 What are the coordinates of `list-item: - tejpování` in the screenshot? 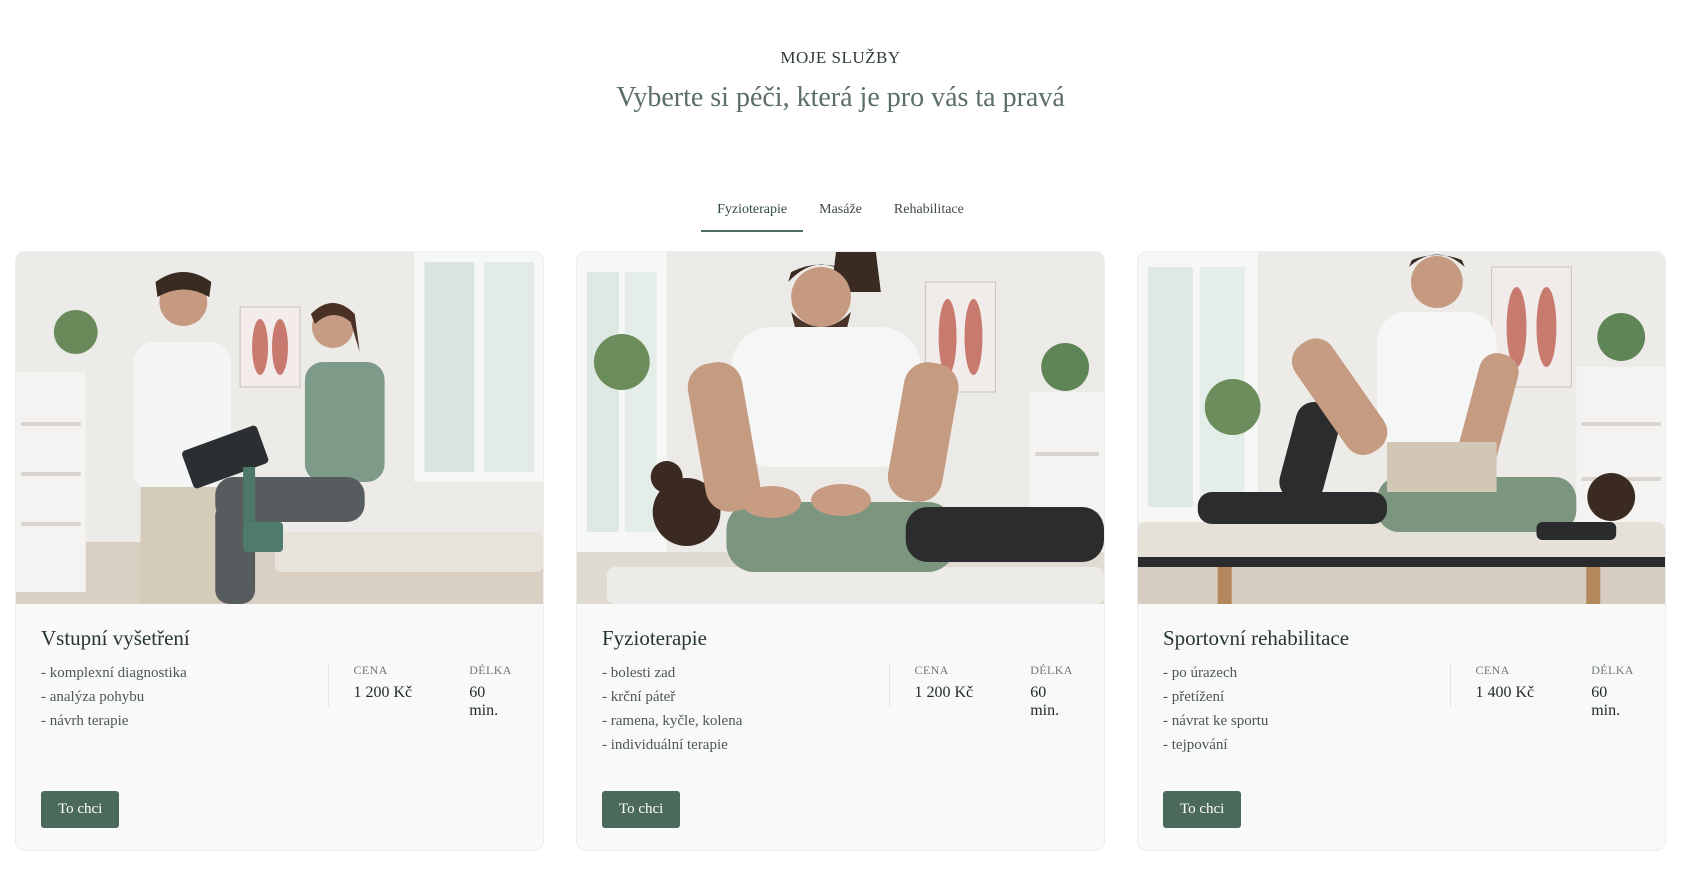 It's located at (1195, 745).